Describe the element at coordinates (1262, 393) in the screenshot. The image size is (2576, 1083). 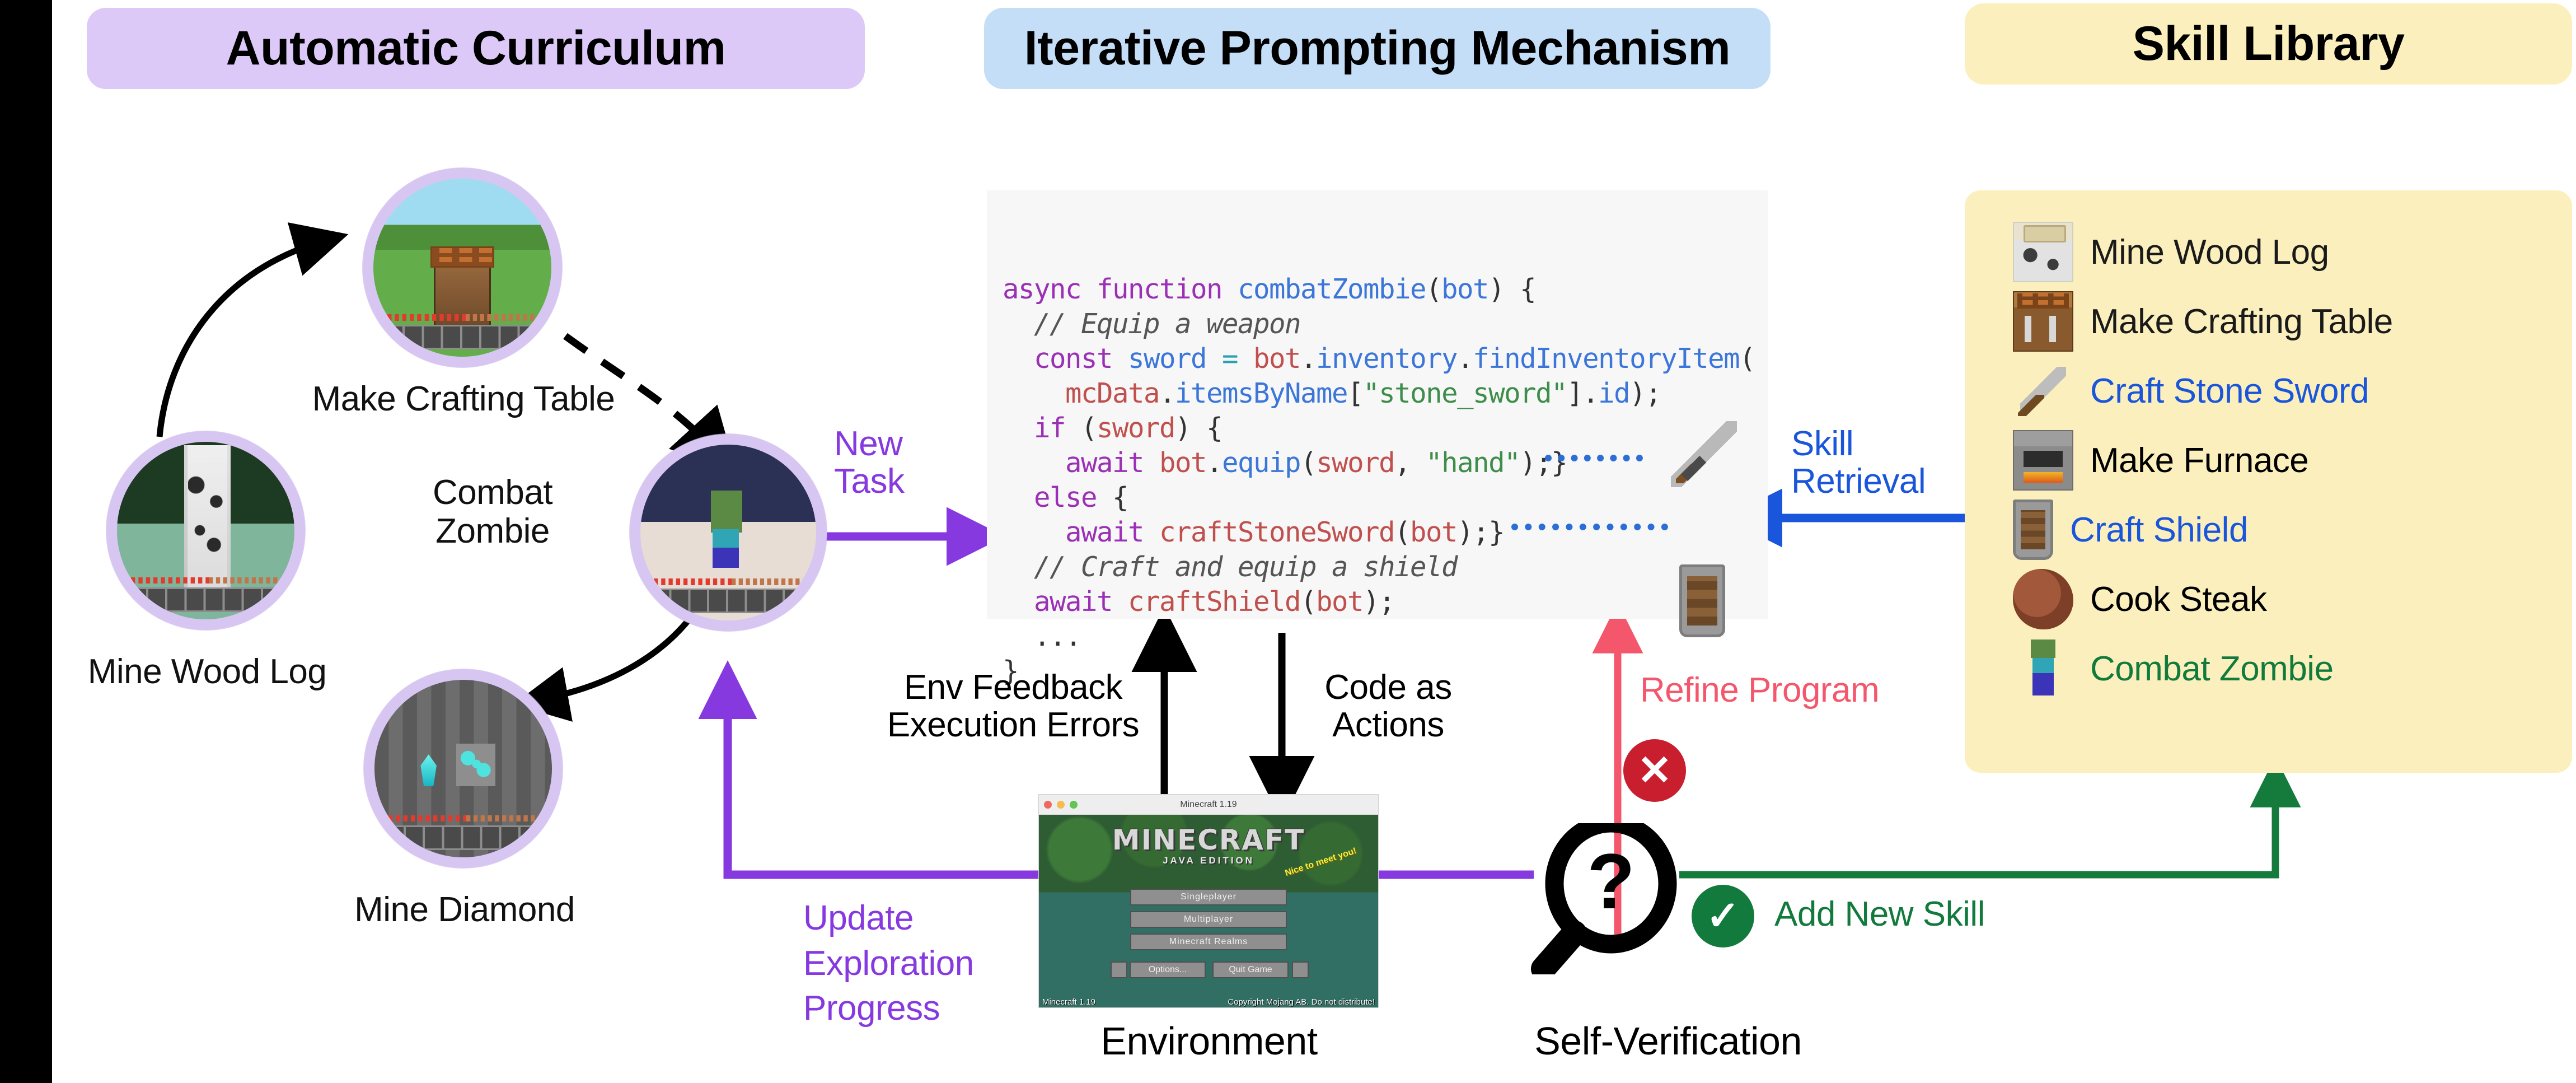
I see `code-token: itemsByName` at that location.